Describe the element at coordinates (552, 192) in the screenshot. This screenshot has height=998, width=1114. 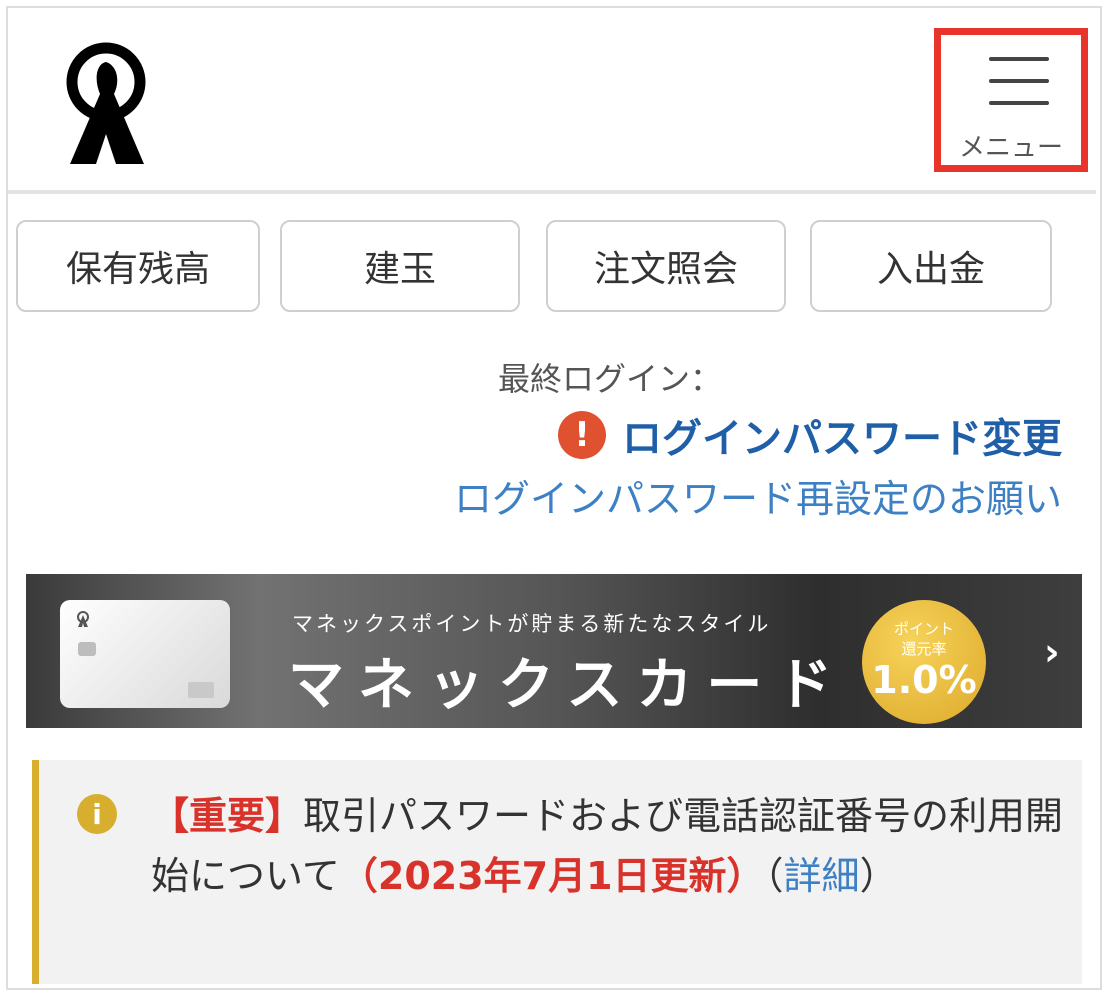
I see `header-divider` at that location.